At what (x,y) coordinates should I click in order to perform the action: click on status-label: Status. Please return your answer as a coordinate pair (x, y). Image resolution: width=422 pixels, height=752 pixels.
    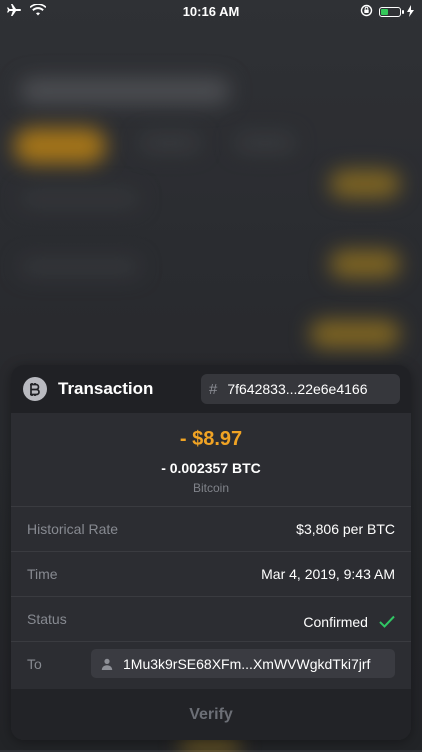
    Looking at the image, I should click on (47, 619).